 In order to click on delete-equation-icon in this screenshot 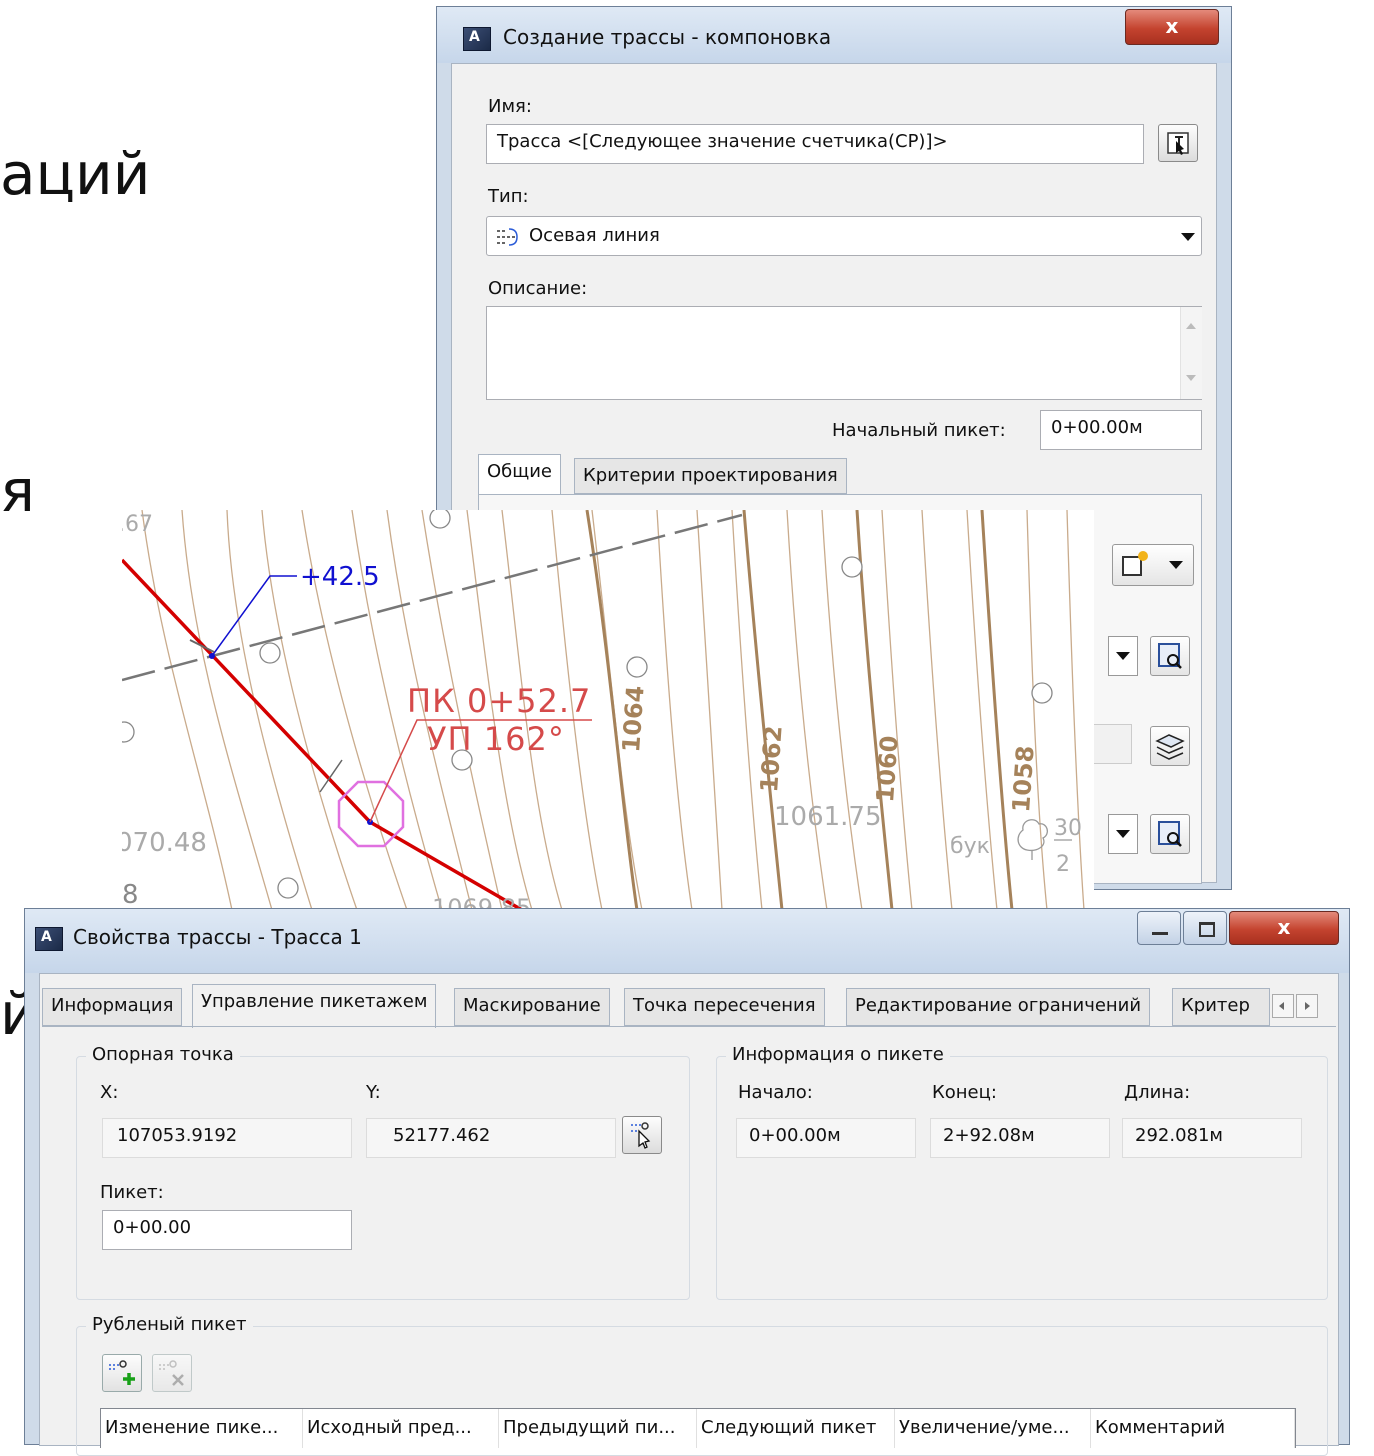, I will do `click(171, 1373)`.